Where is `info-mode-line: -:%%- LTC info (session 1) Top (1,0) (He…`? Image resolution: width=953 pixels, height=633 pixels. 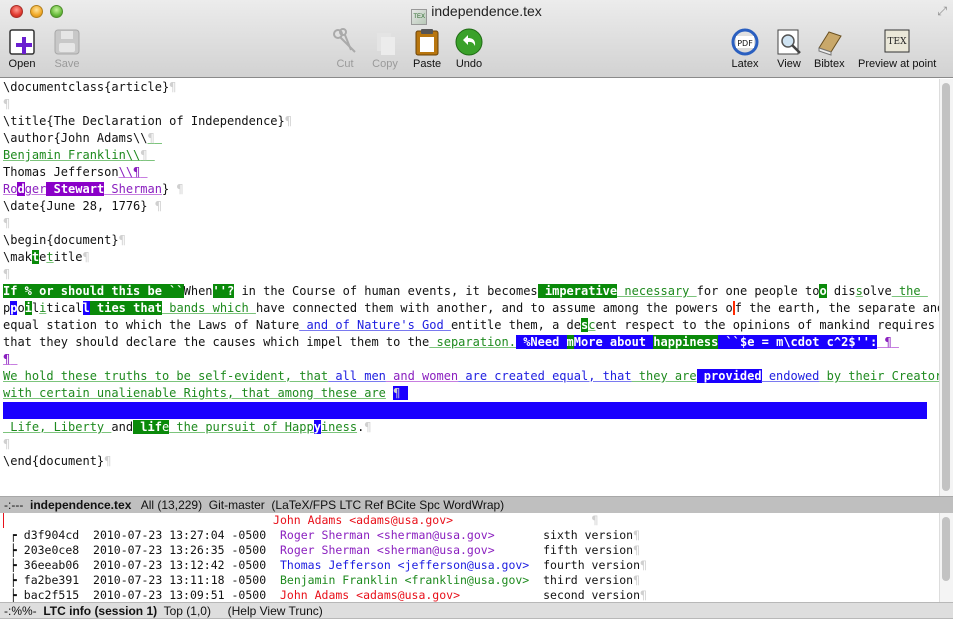
info-mode-line: -:%%- LTC info (session 1) Top (1,0) (He… is located at coordinates (476, 610).